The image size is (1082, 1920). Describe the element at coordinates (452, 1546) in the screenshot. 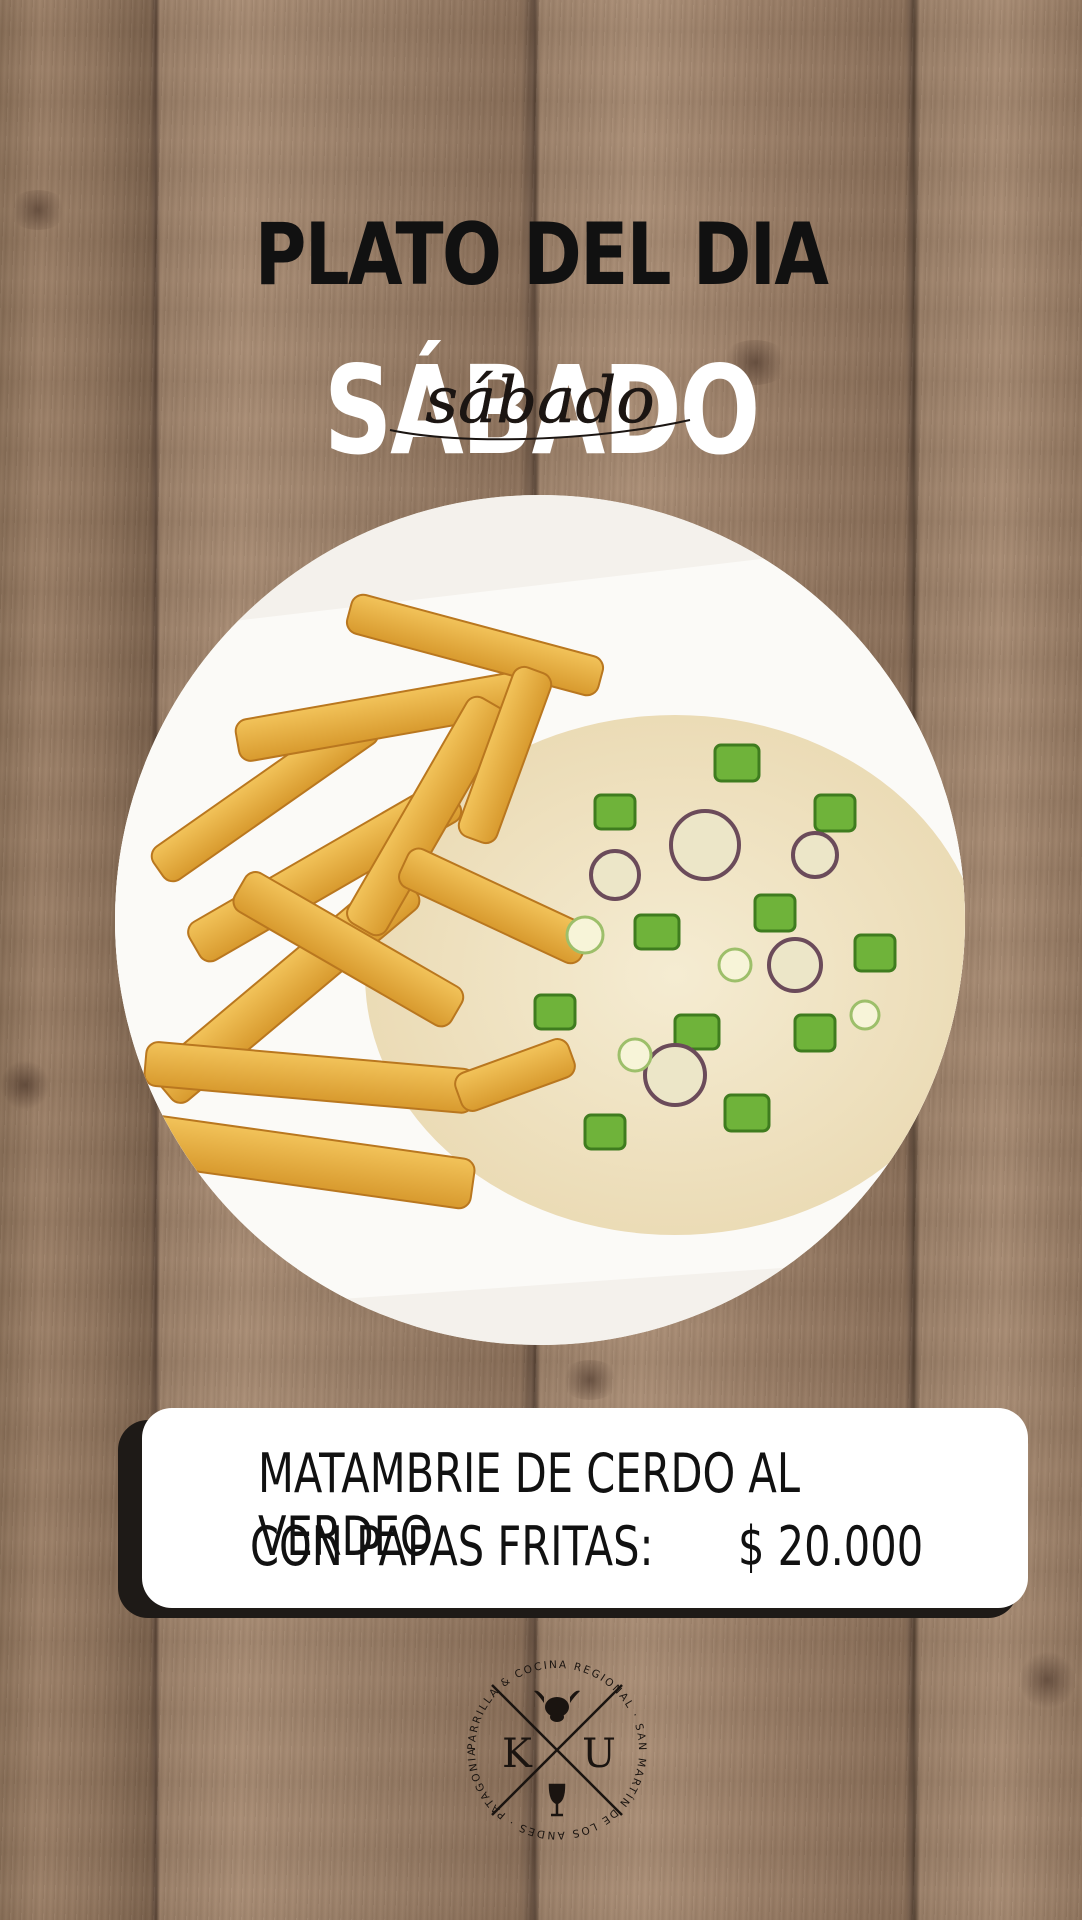

I see `dish-name-line2: CON PAPAS FRITAS:` at that location.